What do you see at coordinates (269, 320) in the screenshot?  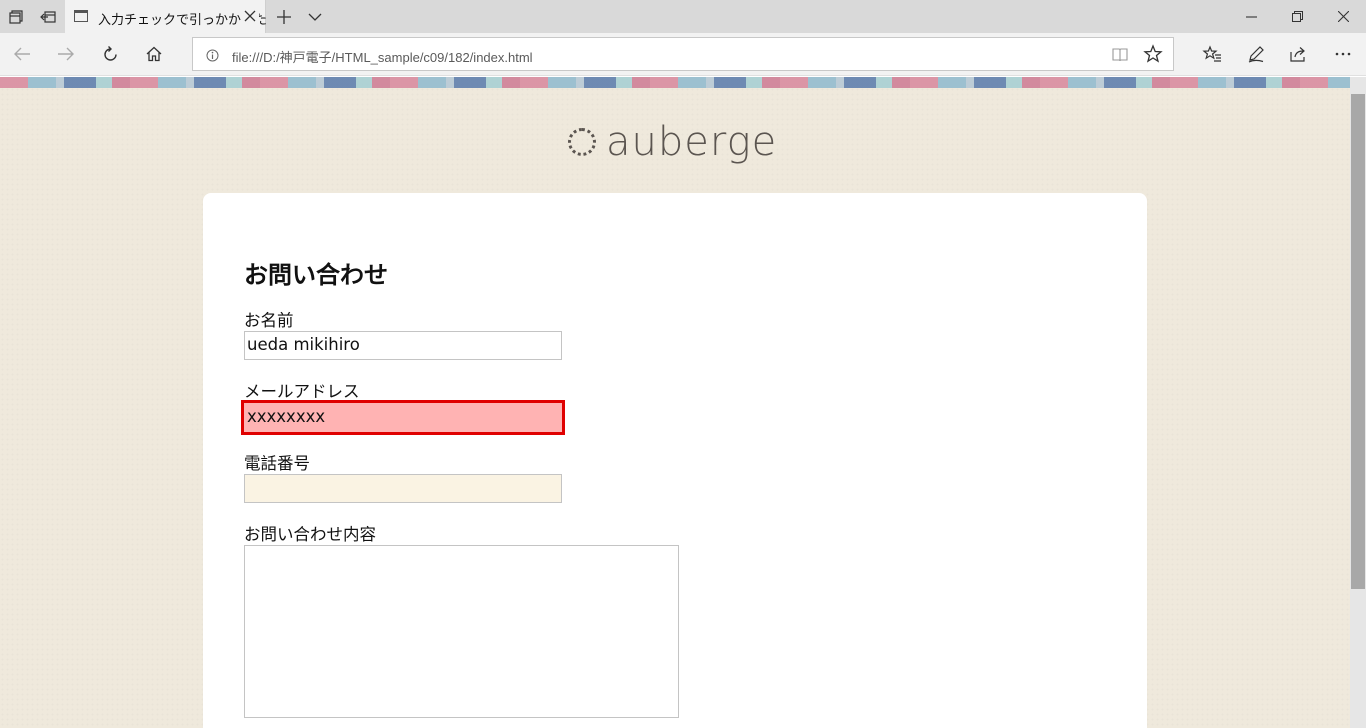 I see `name-label: お名前` at bounding box center [269, 320].